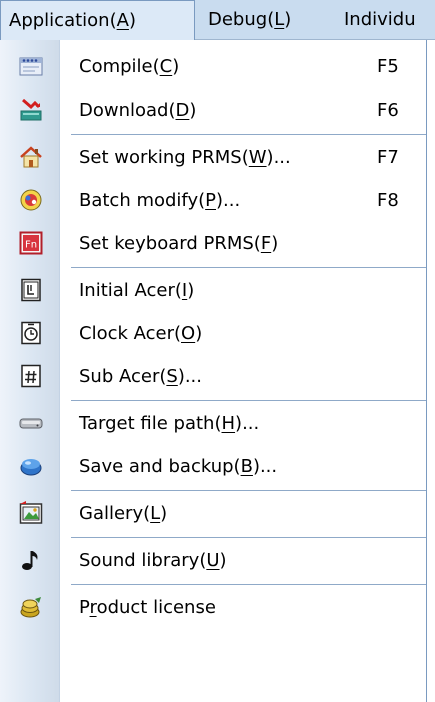 The width and height of the screenshot is (435, 702). Describe the element at coordinates (31, 560) in the screenshot. I see `music-note-icon` at that location.